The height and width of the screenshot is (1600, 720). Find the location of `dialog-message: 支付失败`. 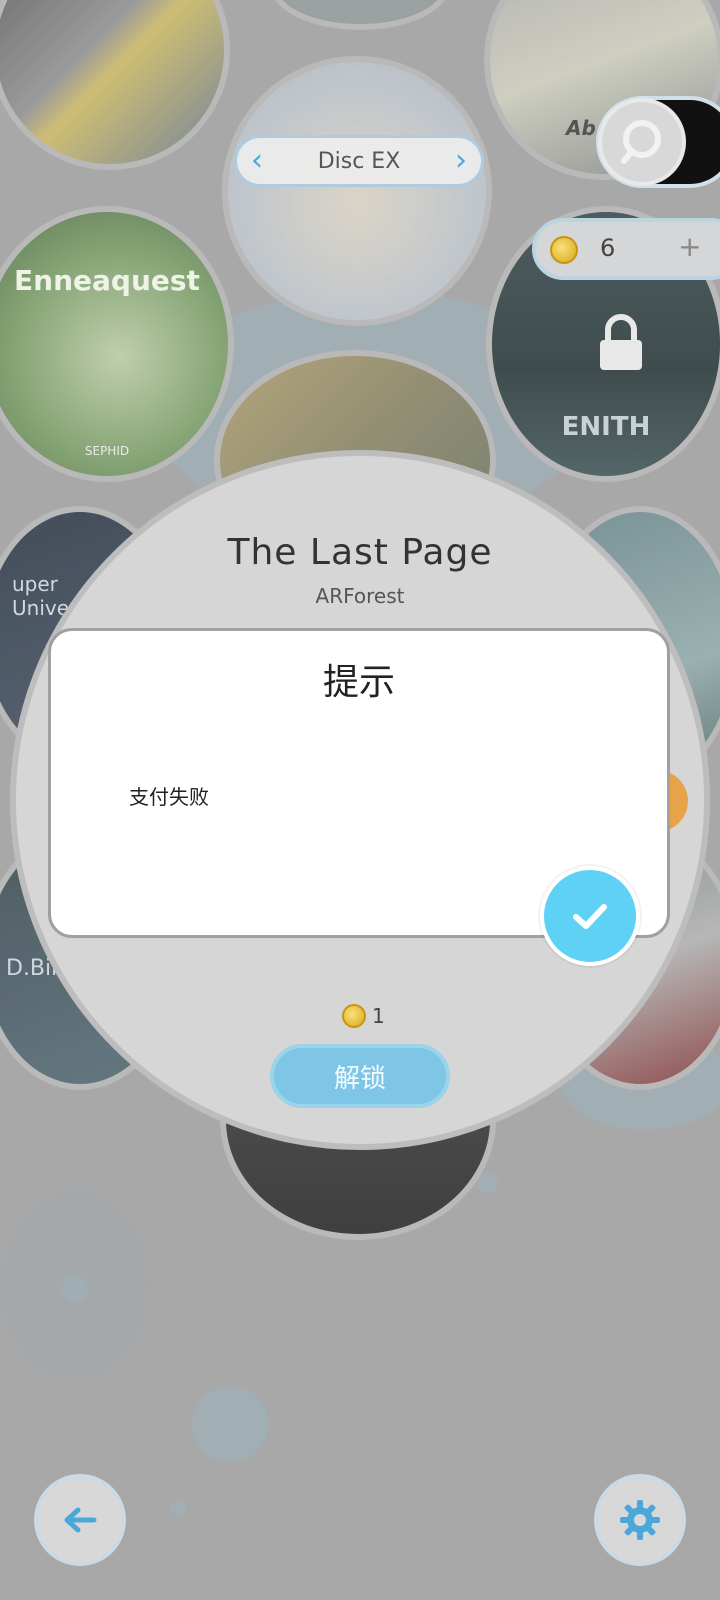

dialog-message: 支付失败 is located at coordinates (169, 797).